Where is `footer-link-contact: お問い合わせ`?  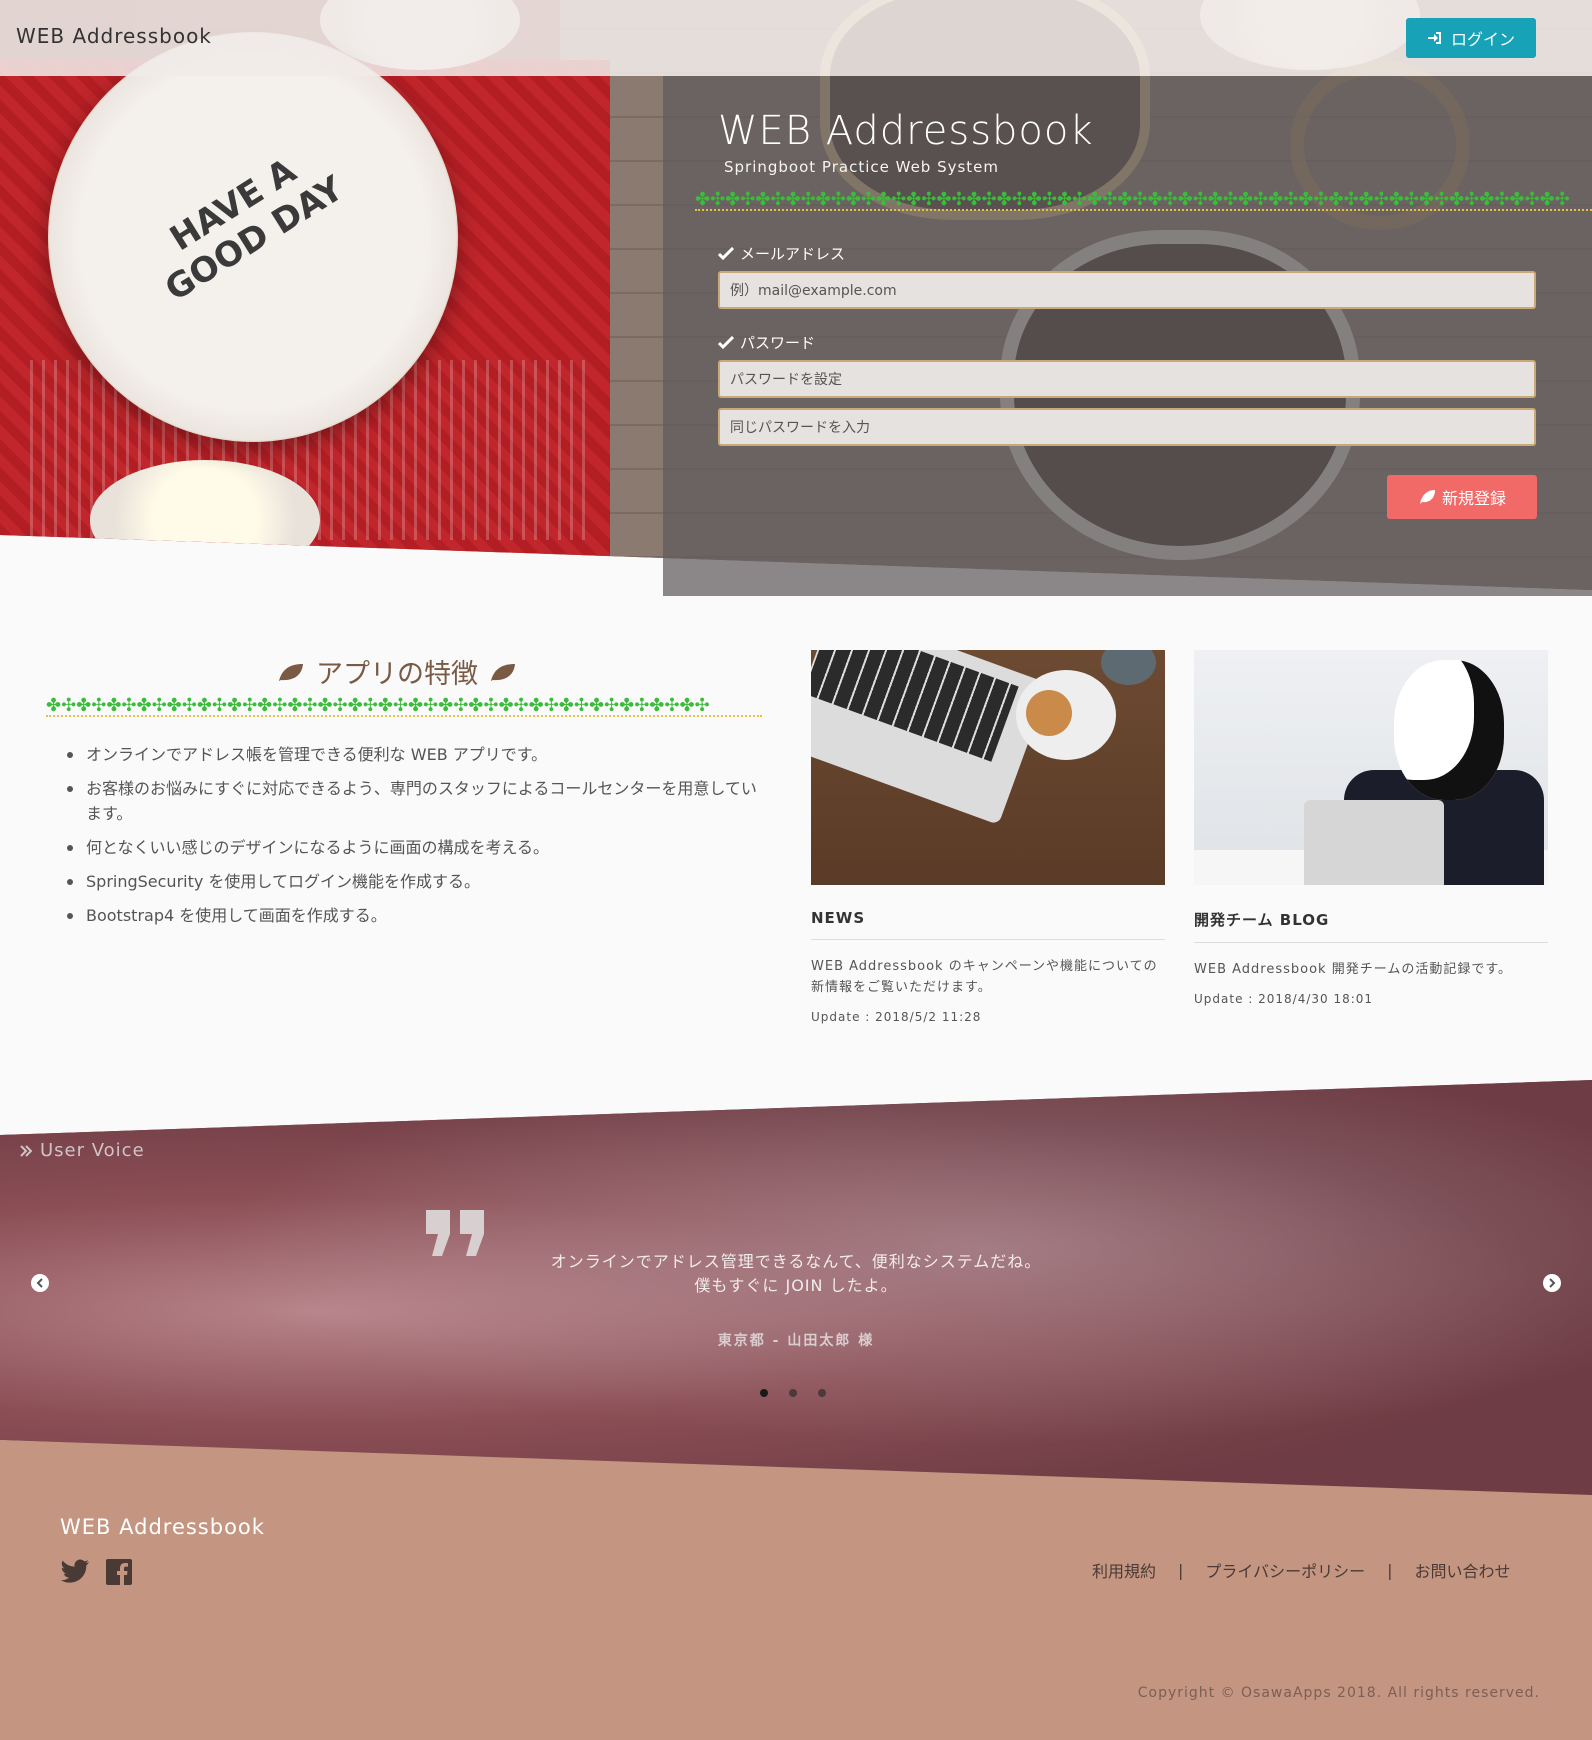 footer-link-contact: お問い合わせ is located at coordinates (1462, 1570).